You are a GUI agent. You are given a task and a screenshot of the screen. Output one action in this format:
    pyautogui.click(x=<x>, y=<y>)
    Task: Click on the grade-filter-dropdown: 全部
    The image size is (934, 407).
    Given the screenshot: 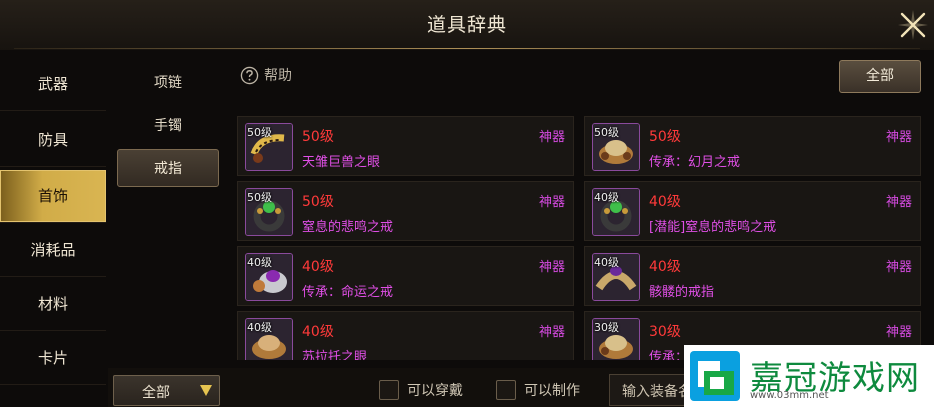 What is the action you would take?
    pyautogui.click(x=166, y=390)
    